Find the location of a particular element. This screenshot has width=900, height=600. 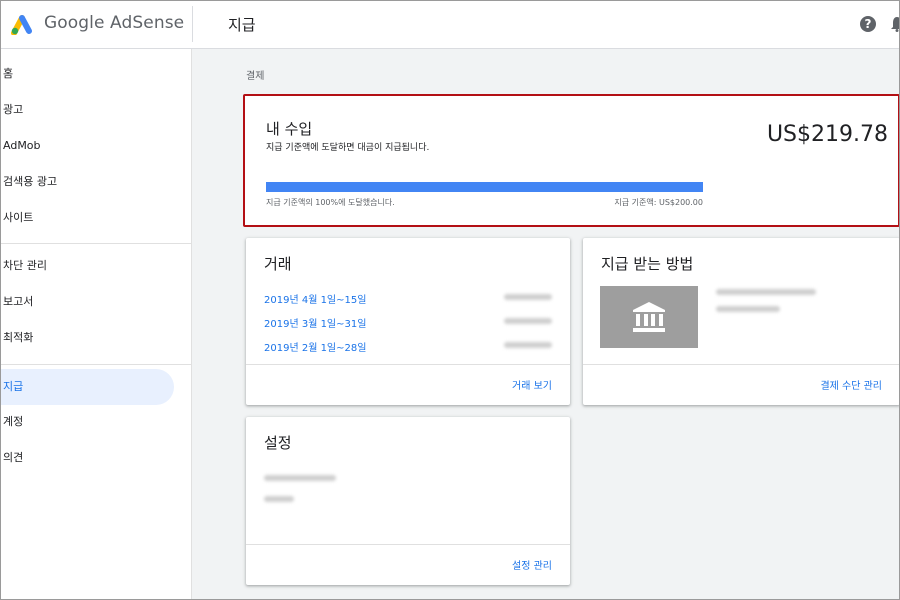

manage-settings-link: 설정 관리 is located at coordinates (532, 564).